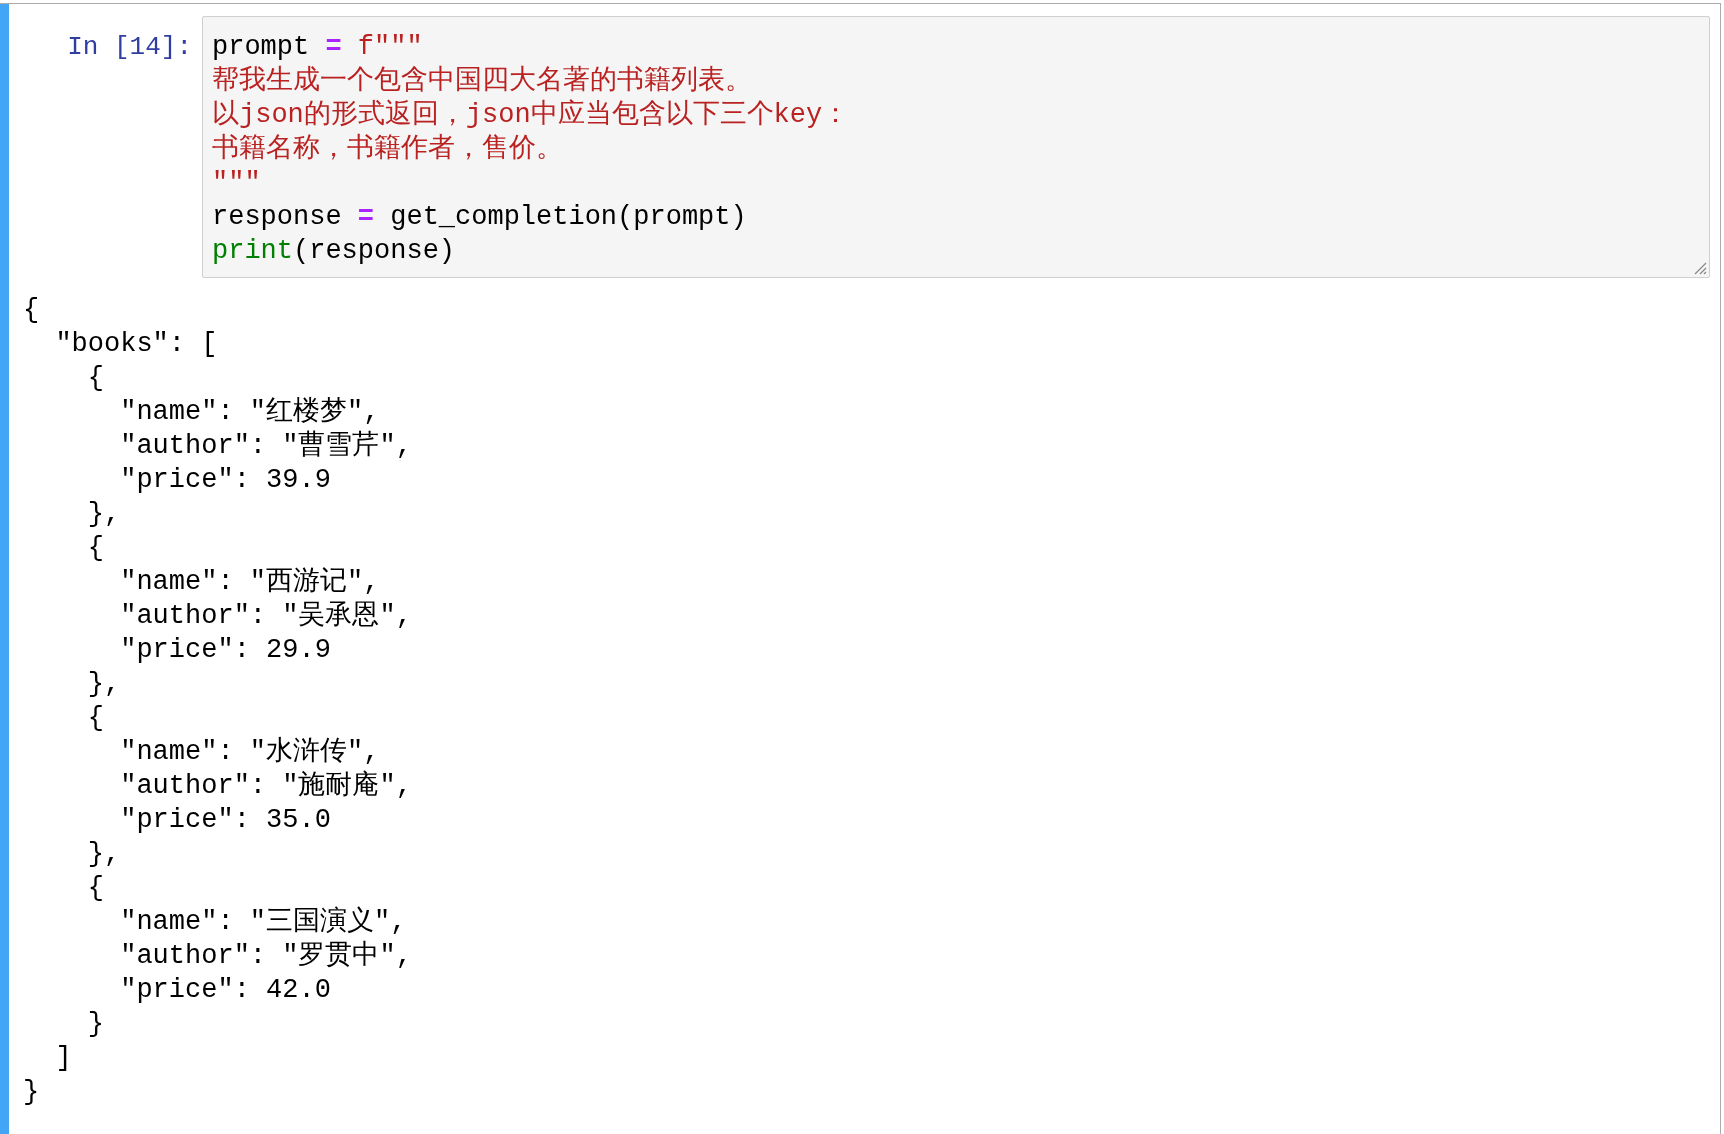 Image resolution: width=1724 pixels, height=1134 pixels. Describe the element at coordinates (225, 480) in the screenshot. I see `output-line: "price": 39.9` at that location.